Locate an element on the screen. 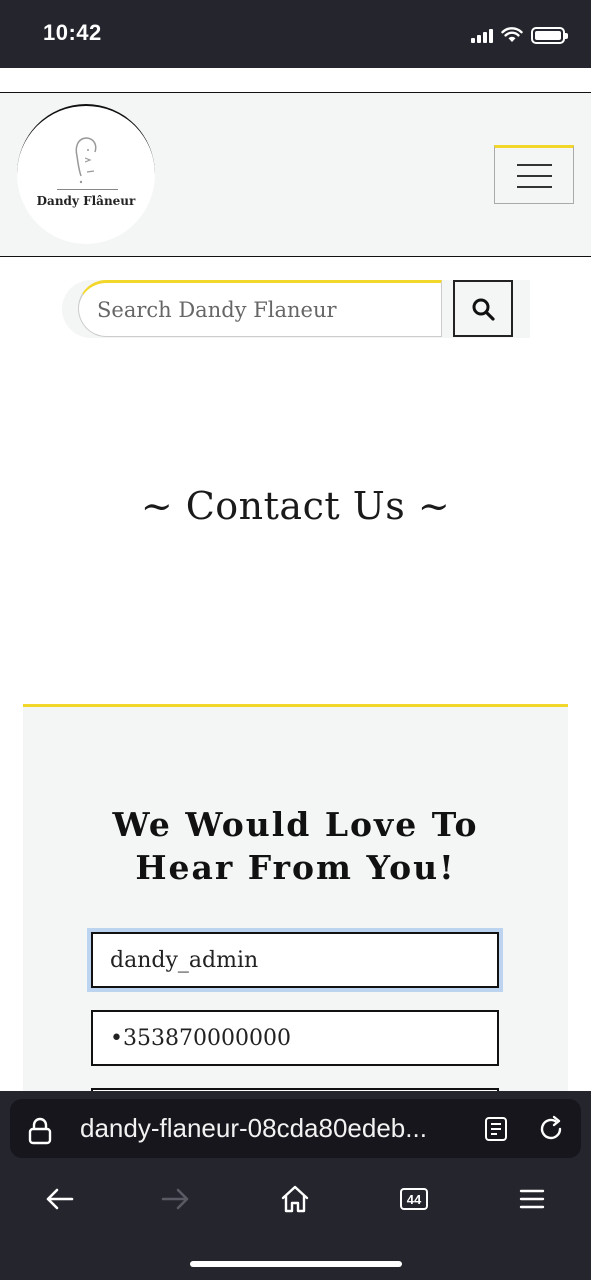 The height and width of the screenshot is (1280, 591). reader-mode-icon is located at coordinates (496, 1129).